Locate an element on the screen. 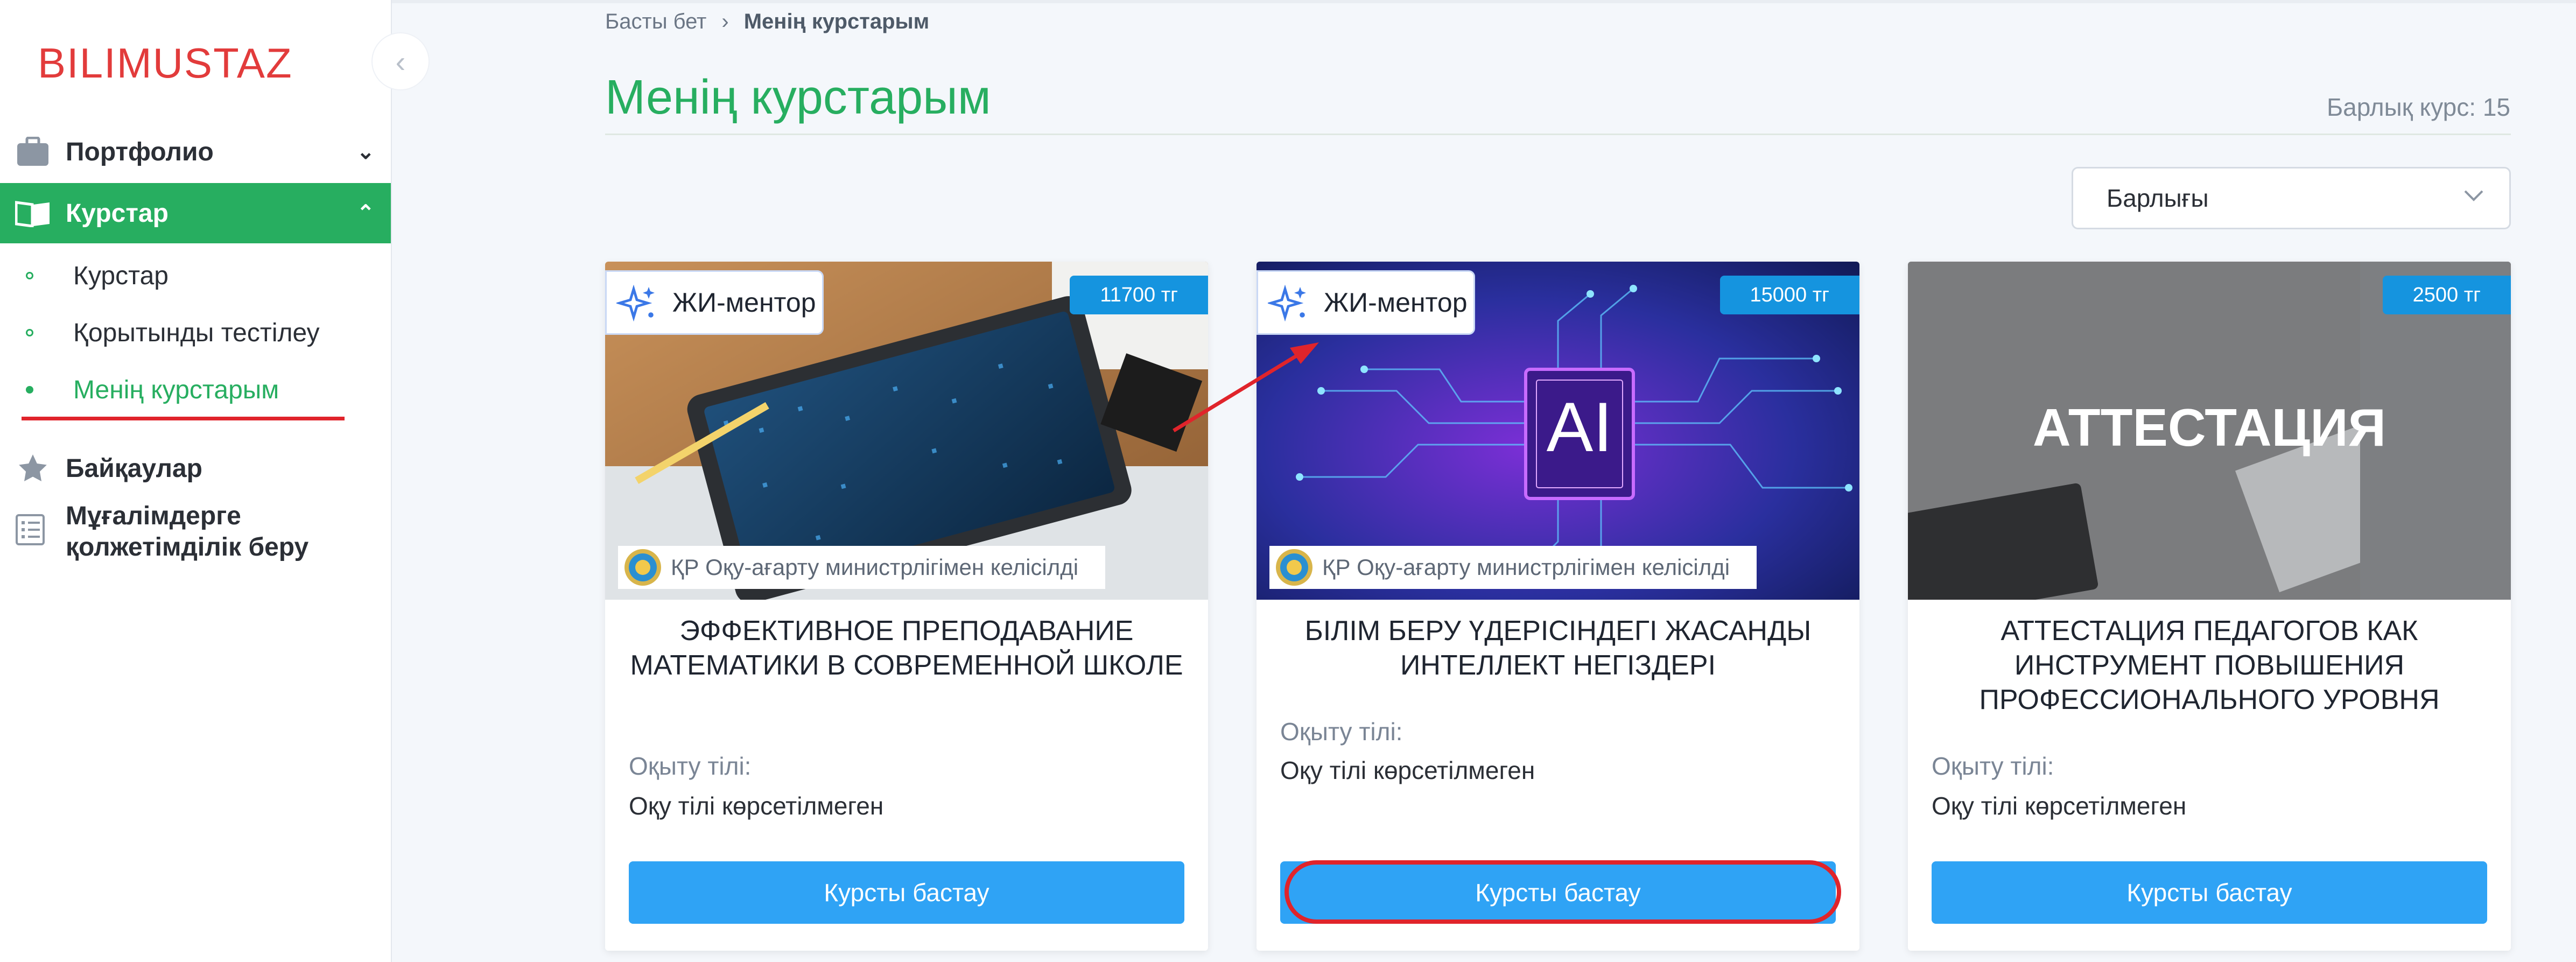  course-filter-select: Барлығы is located at coordinates (2291, 198).